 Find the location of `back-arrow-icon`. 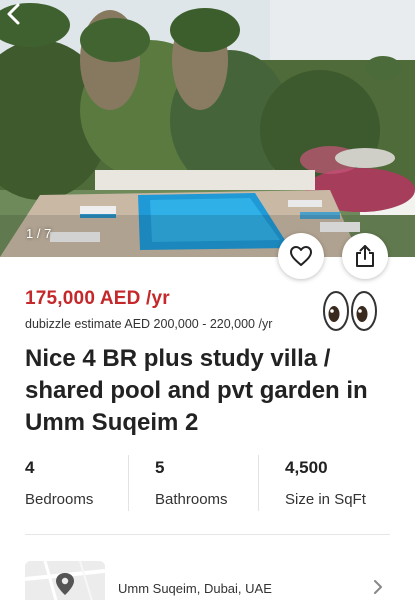

back-arrow-icon is located at coordinates (14, 14).